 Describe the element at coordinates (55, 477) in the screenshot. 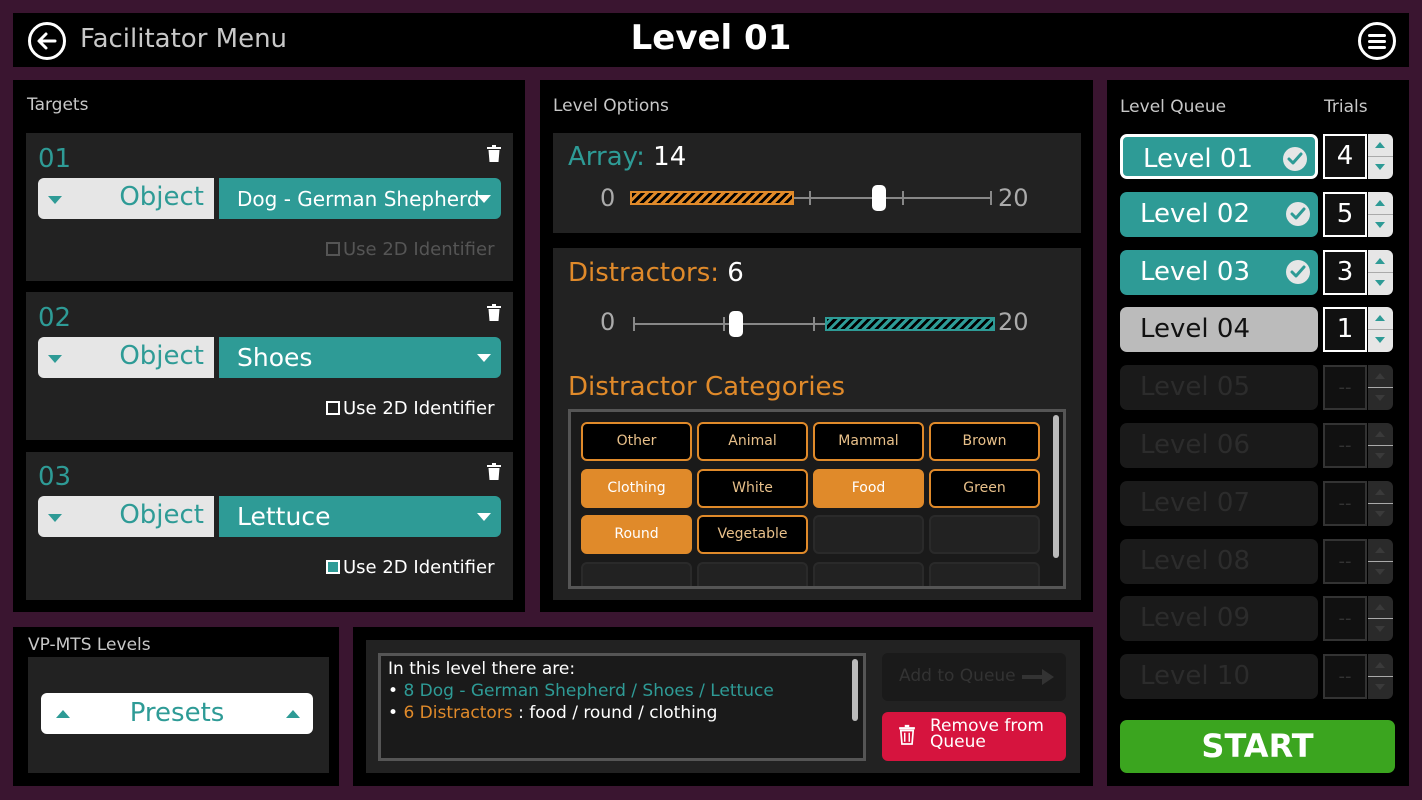

I see `target-number: 03` at that location.